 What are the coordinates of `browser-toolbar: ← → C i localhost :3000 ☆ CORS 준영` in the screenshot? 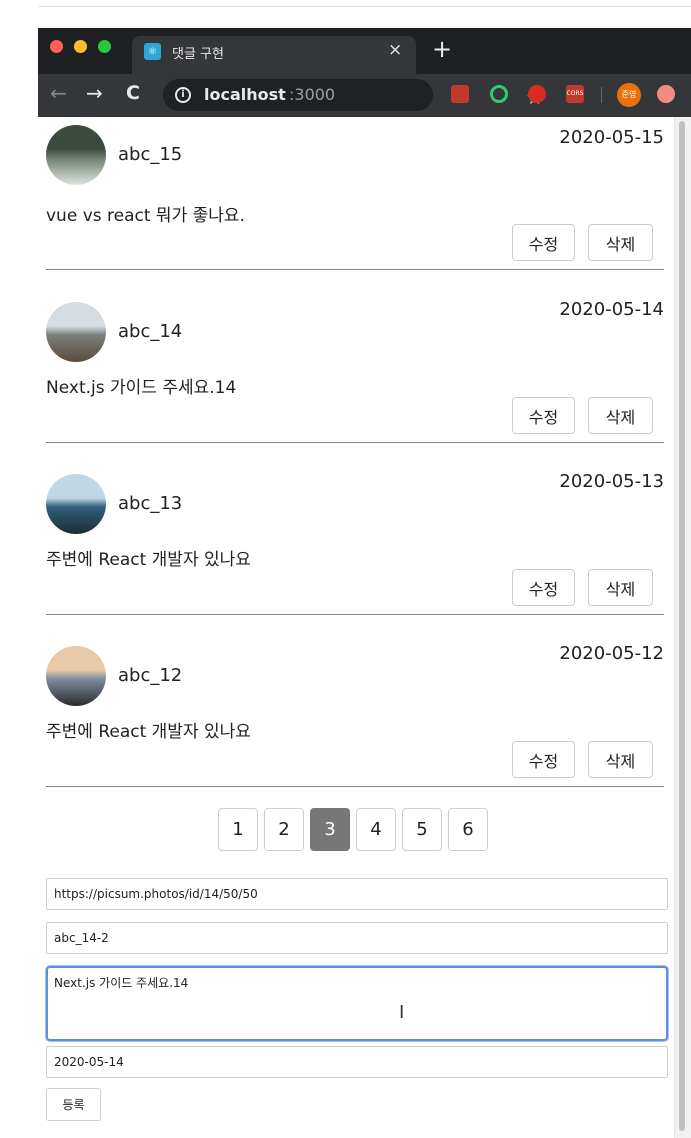 It's located at (364, 95).